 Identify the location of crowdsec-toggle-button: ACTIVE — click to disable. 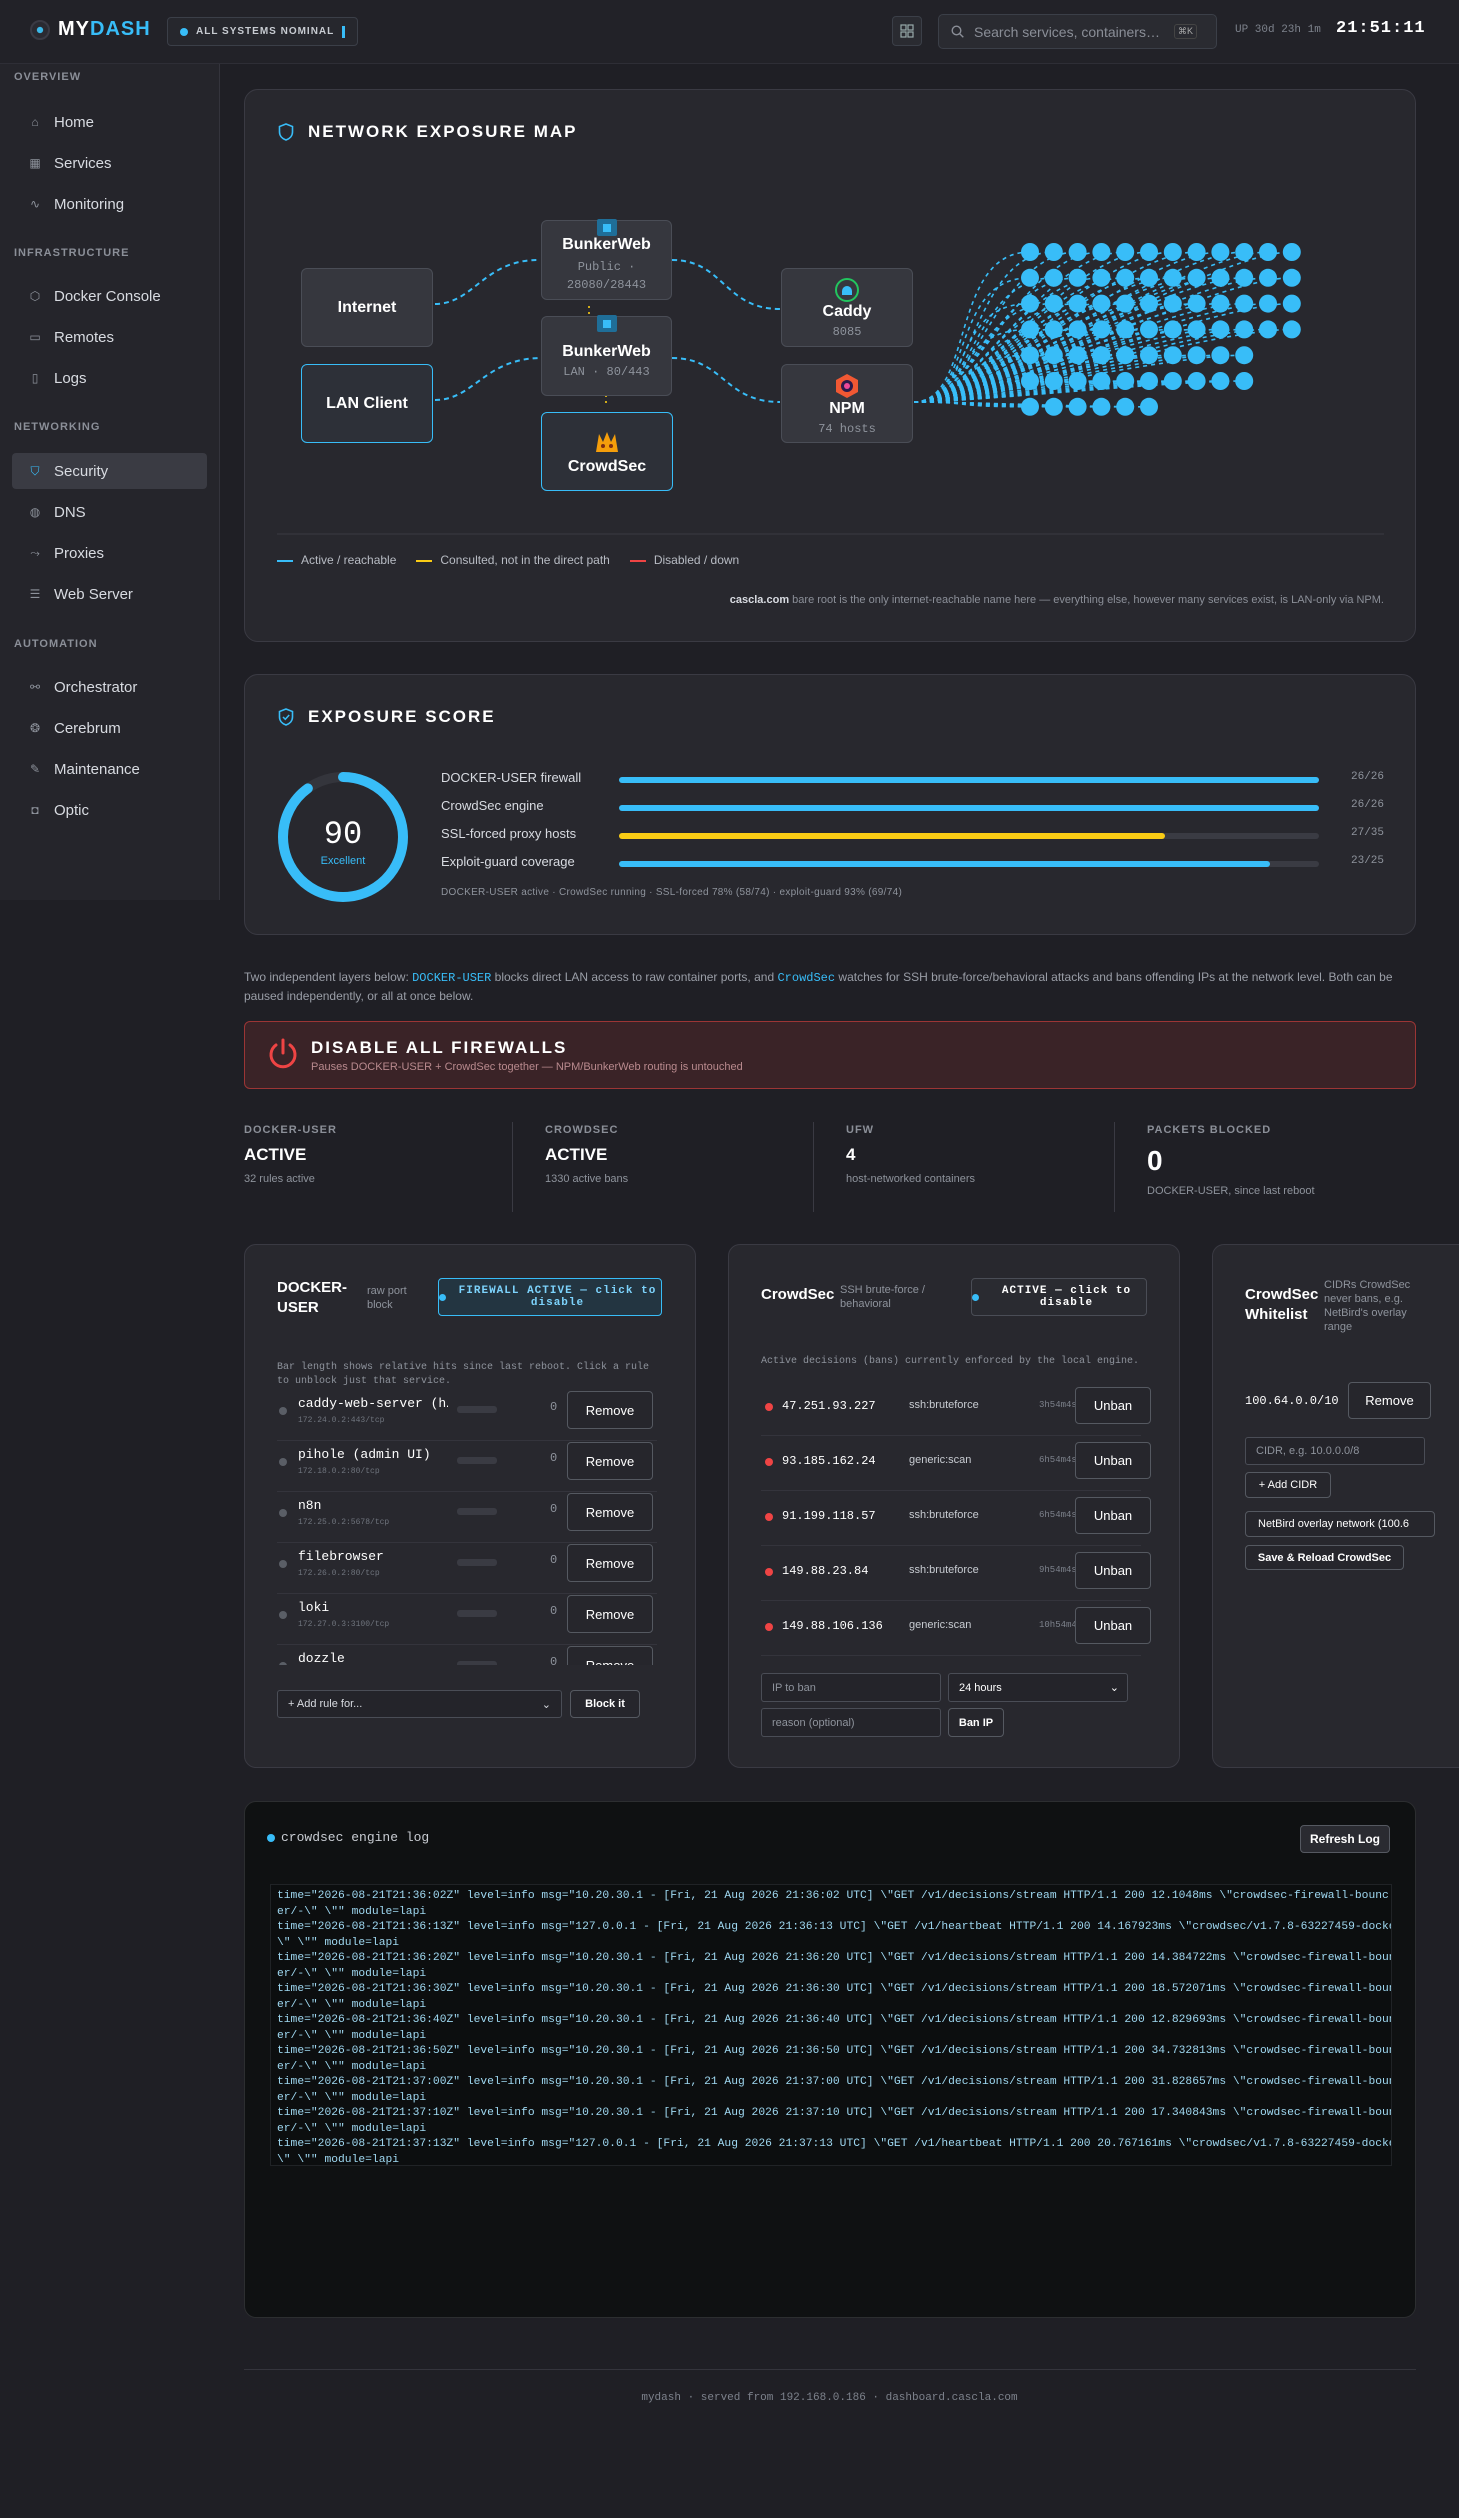
(1059, 1297).